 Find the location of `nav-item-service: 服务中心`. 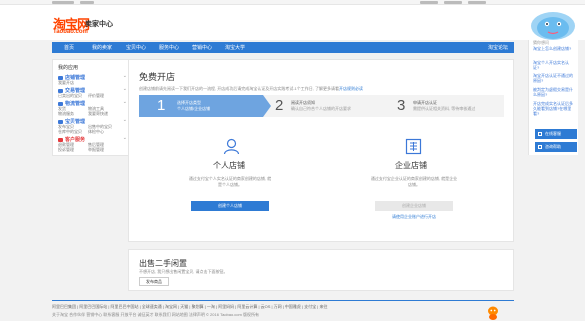

nav-item-service: 服务中心 is located at coordinates (169, 47).